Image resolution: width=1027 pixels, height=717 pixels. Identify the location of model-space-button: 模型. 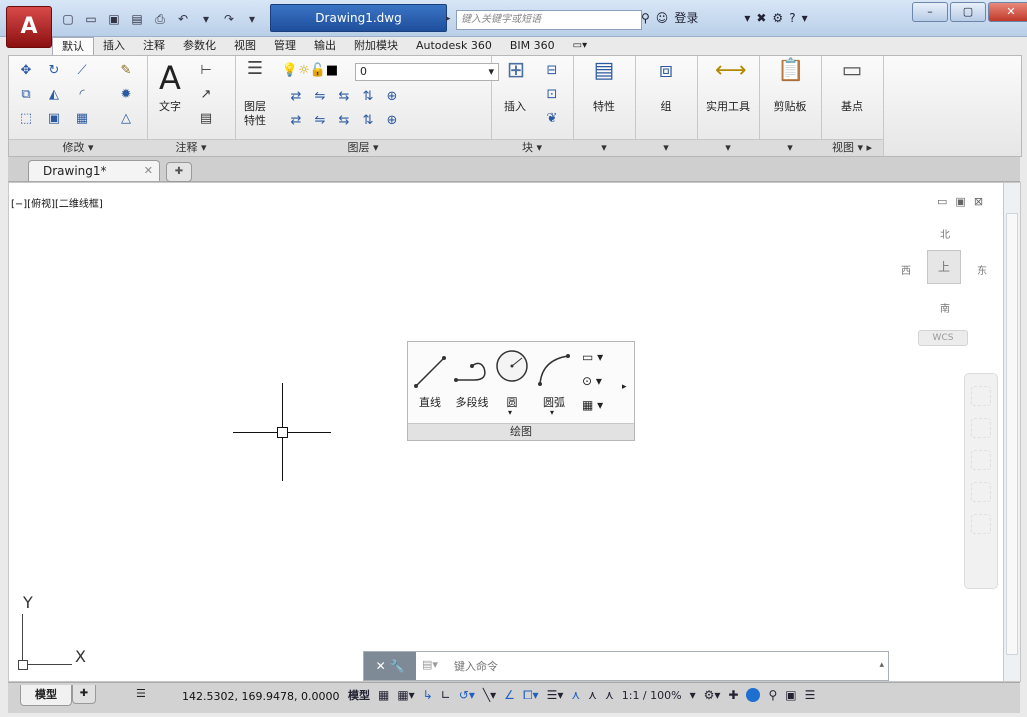
(359, 695).